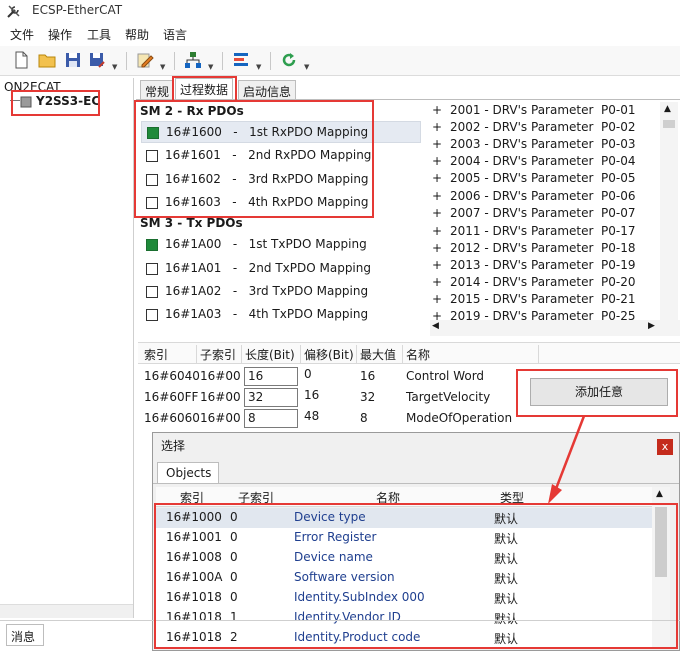  I want to click on pdo-label: 16#1A00 - 1st TxPDO Mapping, so click(266, 244).